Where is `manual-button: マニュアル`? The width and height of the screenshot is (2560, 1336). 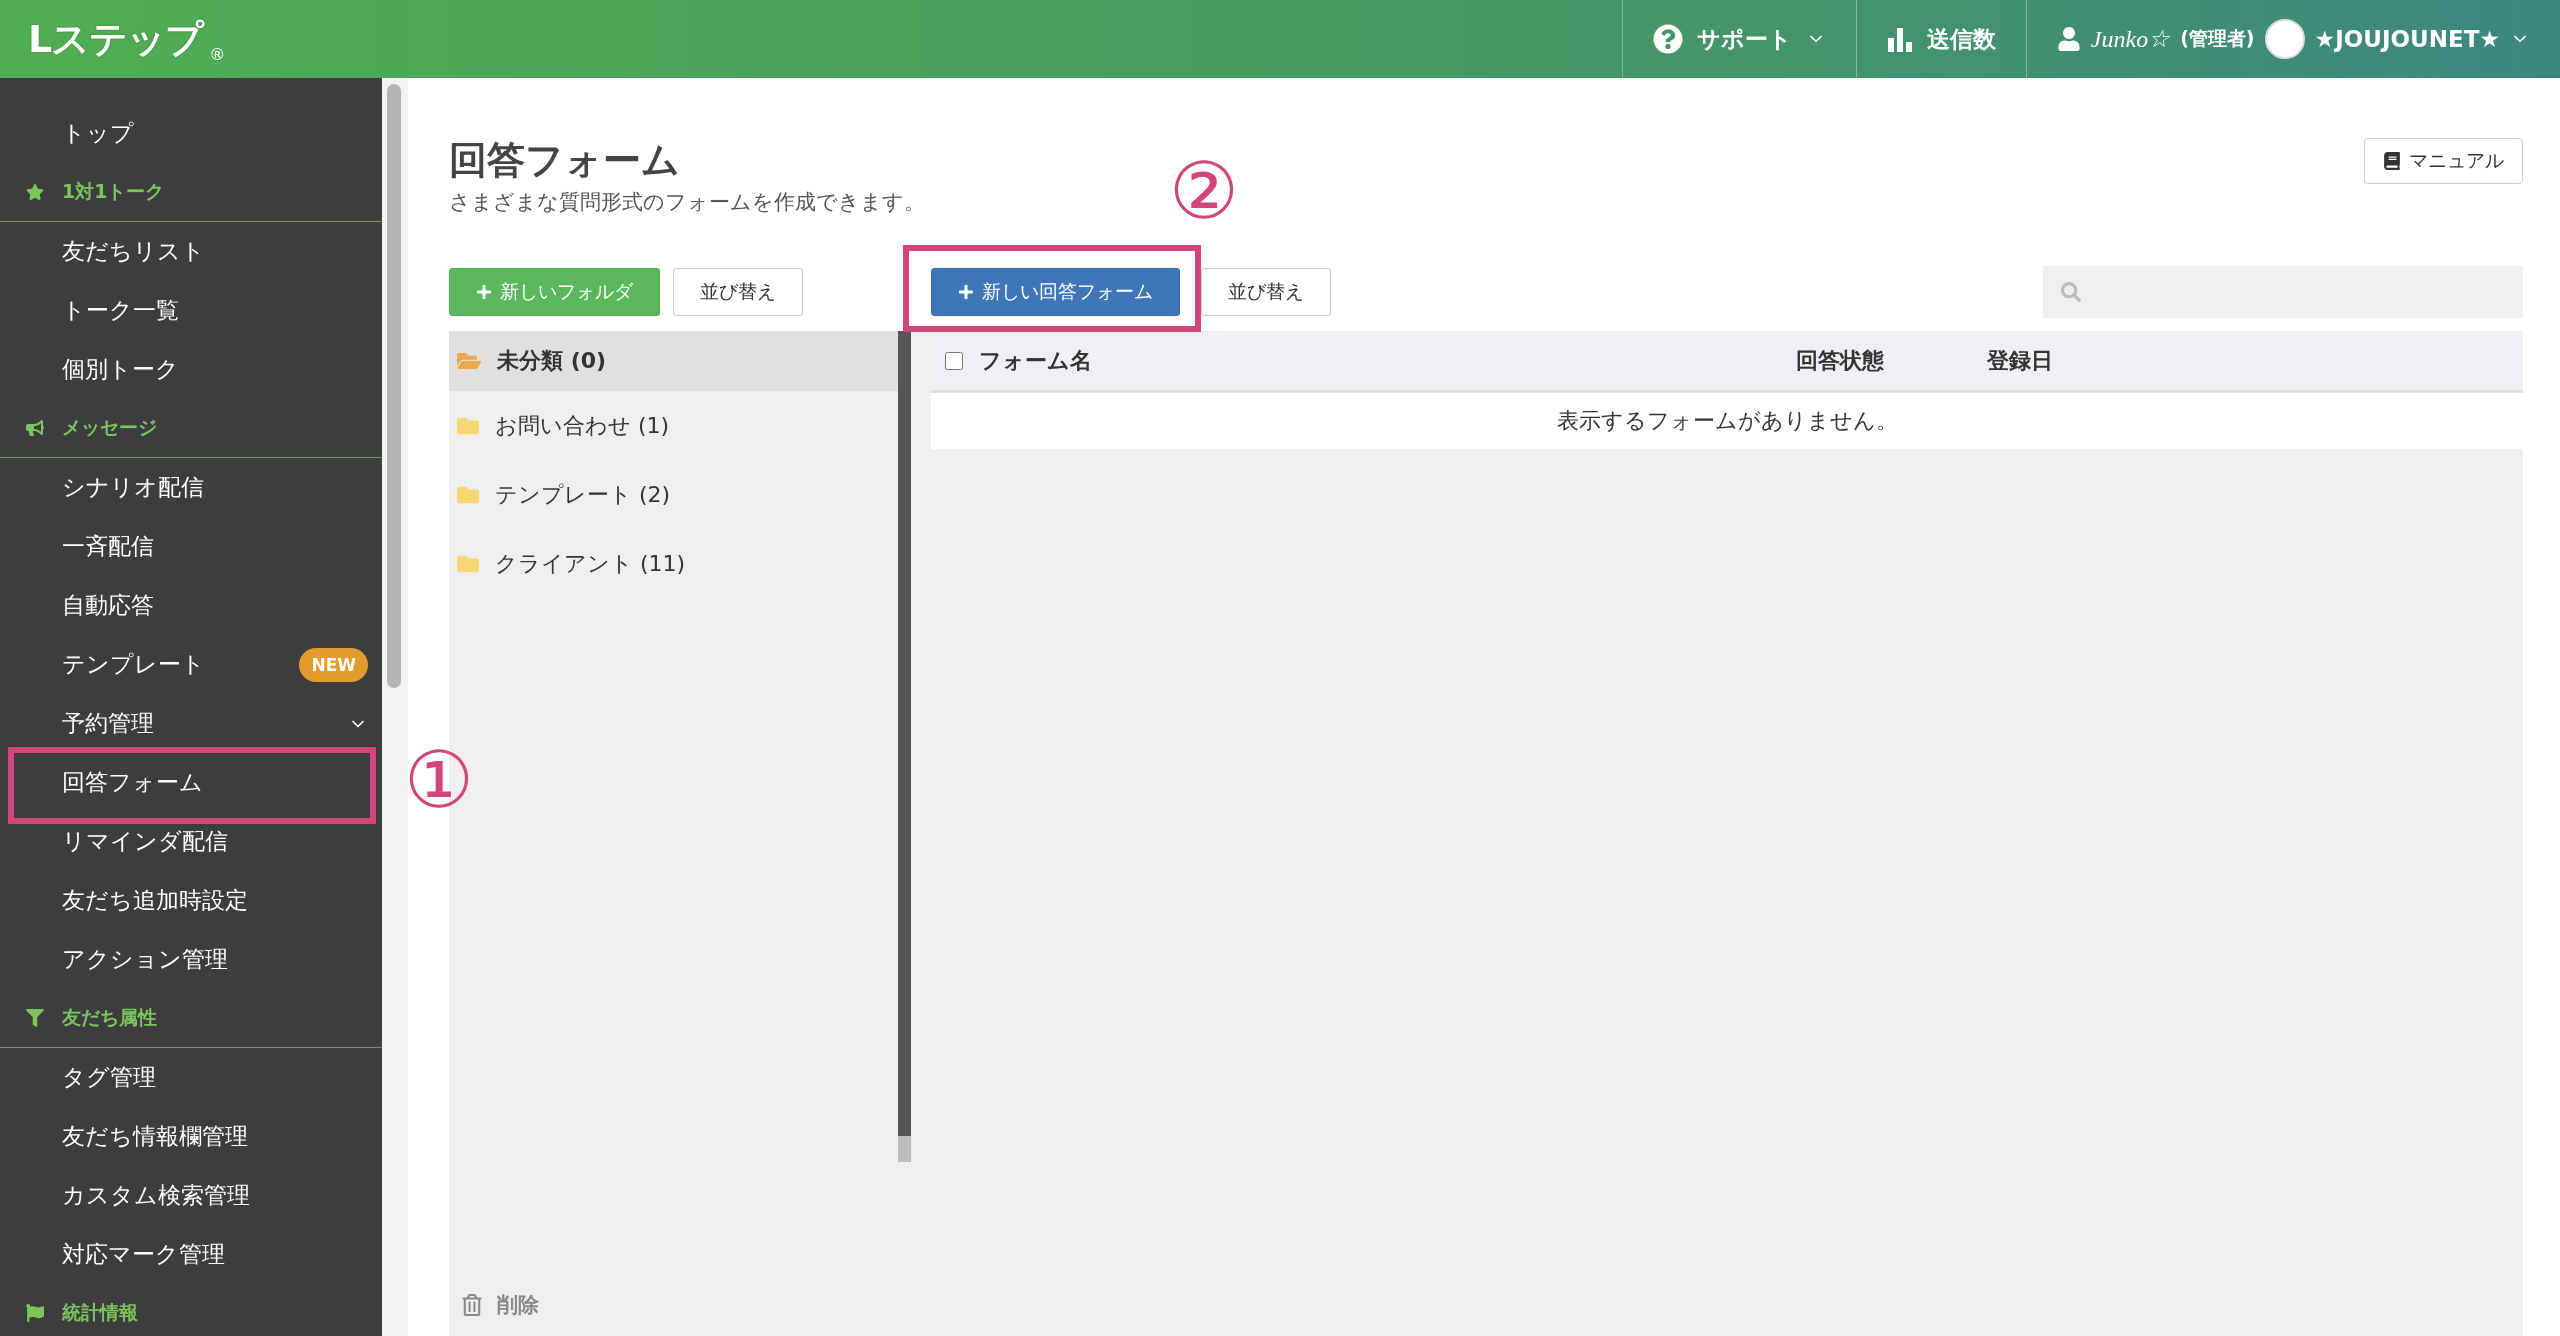
manual-button: マニュアル is located at coordinates (2443, 161).